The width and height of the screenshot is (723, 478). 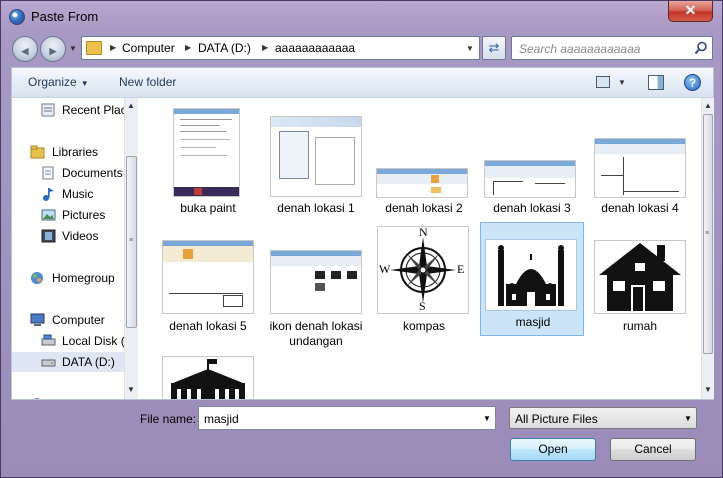 What do you see at coordinates (25, 49) in the screenshot?
I see `back-button: ◀` at bounding box center [25, 49].